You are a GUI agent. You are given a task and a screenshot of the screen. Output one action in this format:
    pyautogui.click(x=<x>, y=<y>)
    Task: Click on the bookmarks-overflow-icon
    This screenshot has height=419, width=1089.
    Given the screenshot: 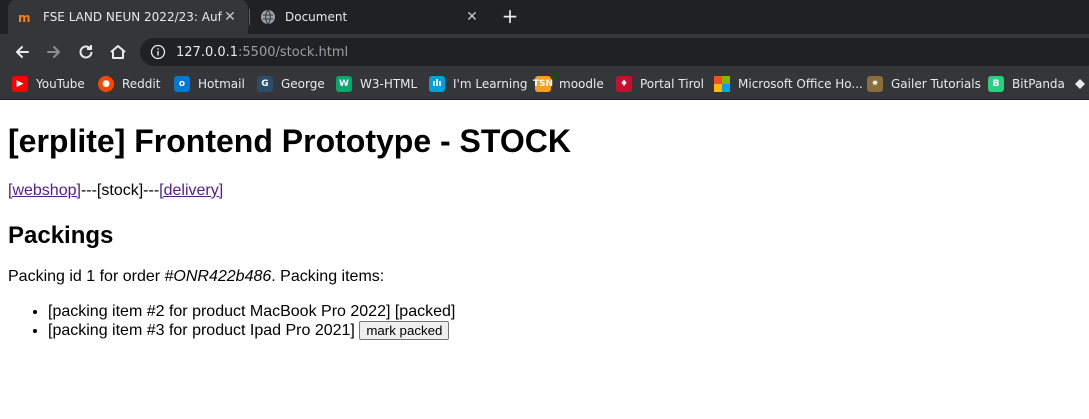 What is the action you would take?
    pyautogui.click(x=1080, y=84)
    